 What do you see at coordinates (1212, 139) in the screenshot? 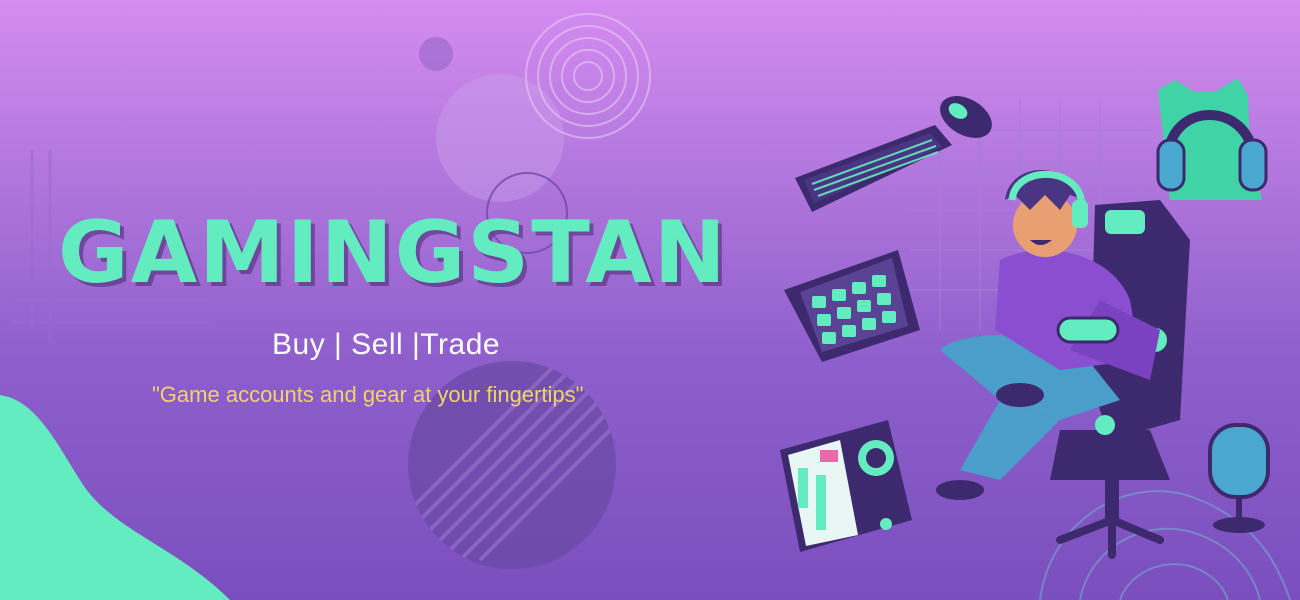
I see `headphones-icon` at bounding box center [1212, 139].